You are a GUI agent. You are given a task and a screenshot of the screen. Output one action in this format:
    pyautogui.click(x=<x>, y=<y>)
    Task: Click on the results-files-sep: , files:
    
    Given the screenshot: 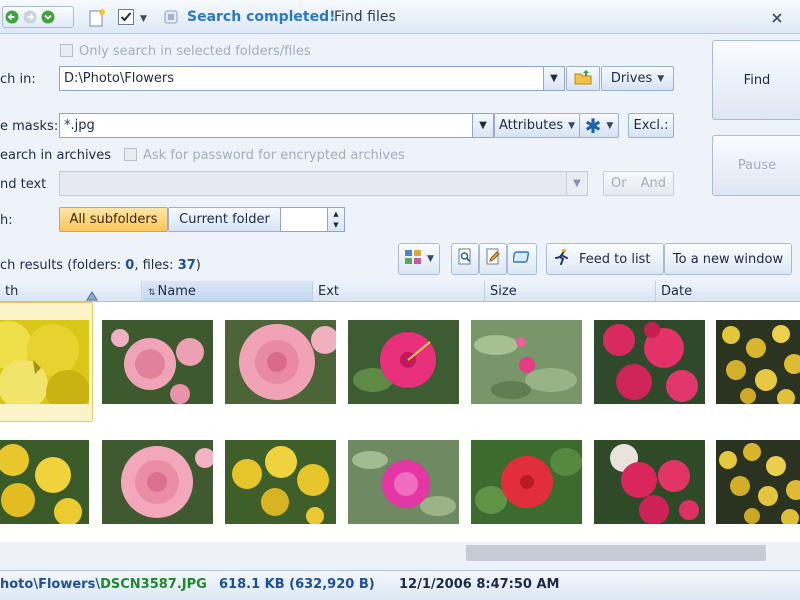 What is the action you would take?
    pyautogui.click(x=156, y=265)
    